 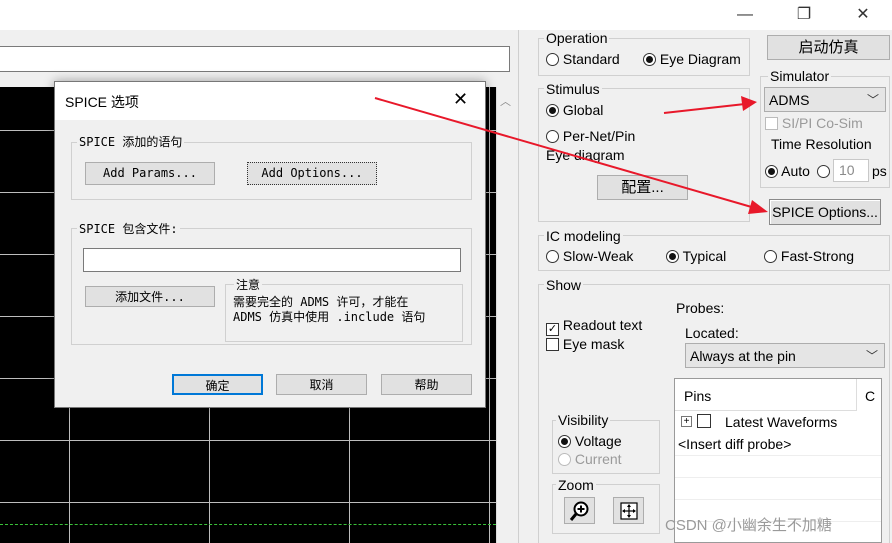 I want to click on include-group-label: SPICE 包含文件:, so click(x=128, y=228).